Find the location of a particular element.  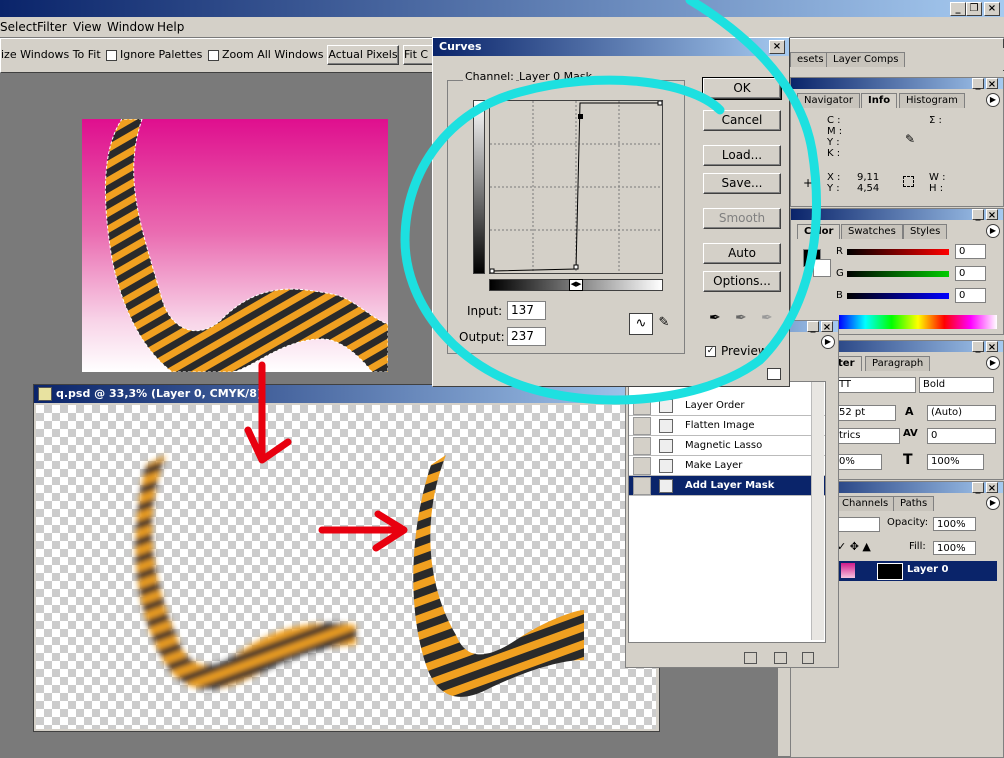

red-value-field: 0 is located at coordinates (970, 251).